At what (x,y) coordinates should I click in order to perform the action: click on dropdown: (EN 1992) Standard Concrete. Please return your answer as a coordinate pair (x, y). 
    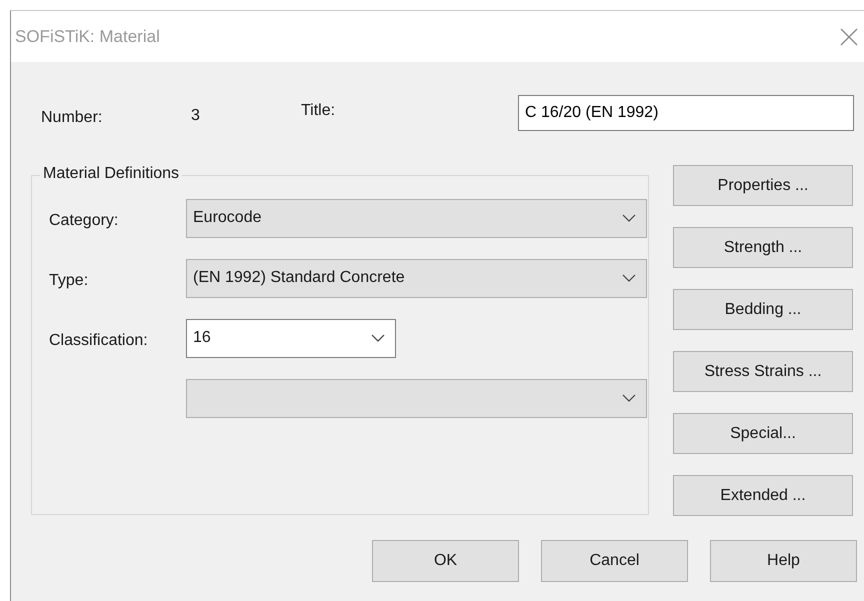
    Looking at the image, I should click on (416, 278).